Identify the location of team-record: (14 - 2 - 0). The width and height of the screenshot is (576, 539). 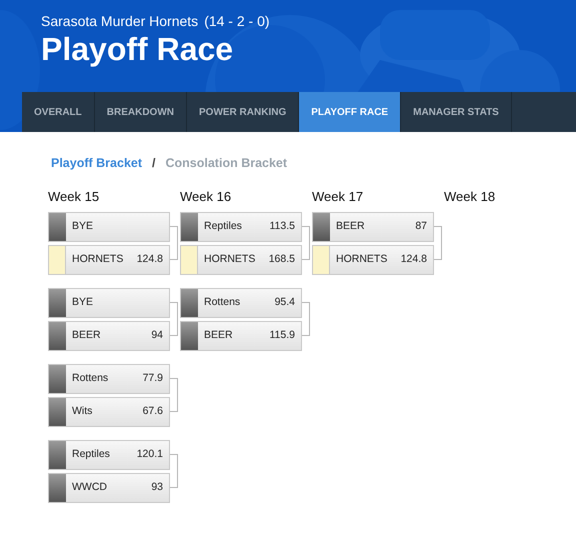
(237, 21).